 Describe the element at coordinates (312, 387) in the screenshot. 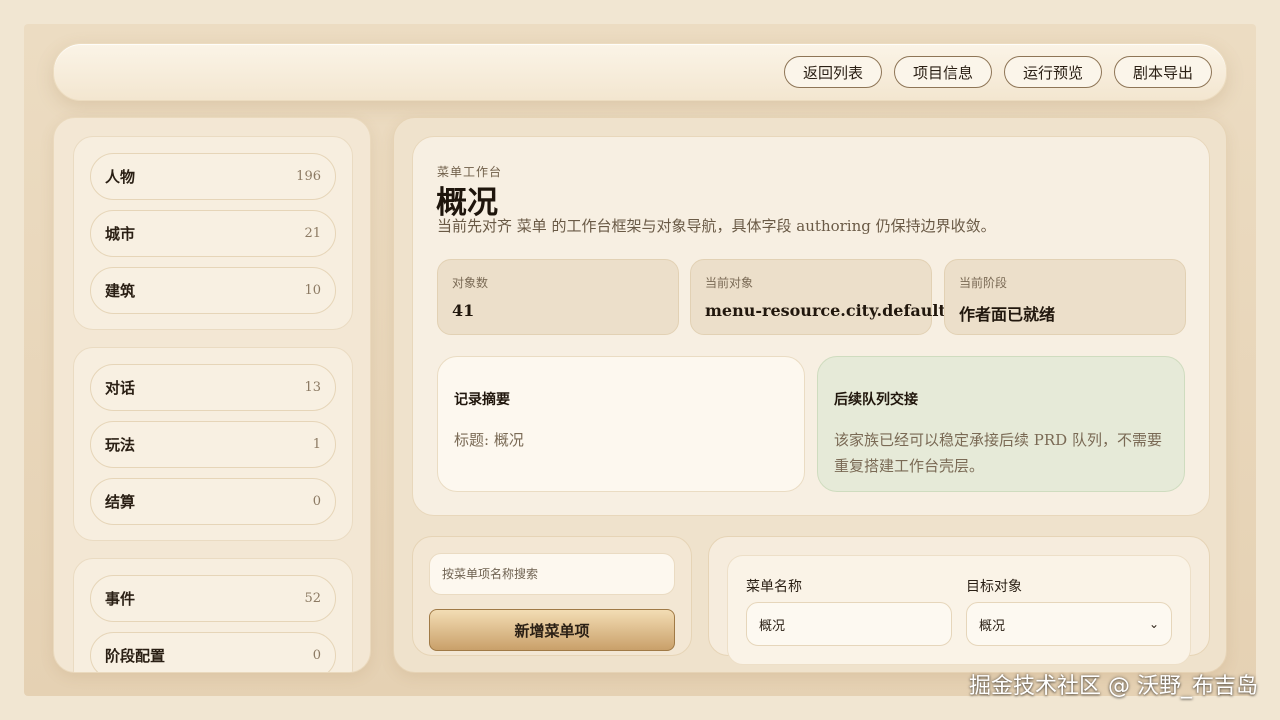

I see `sidebar-item-count: 13` at that location.